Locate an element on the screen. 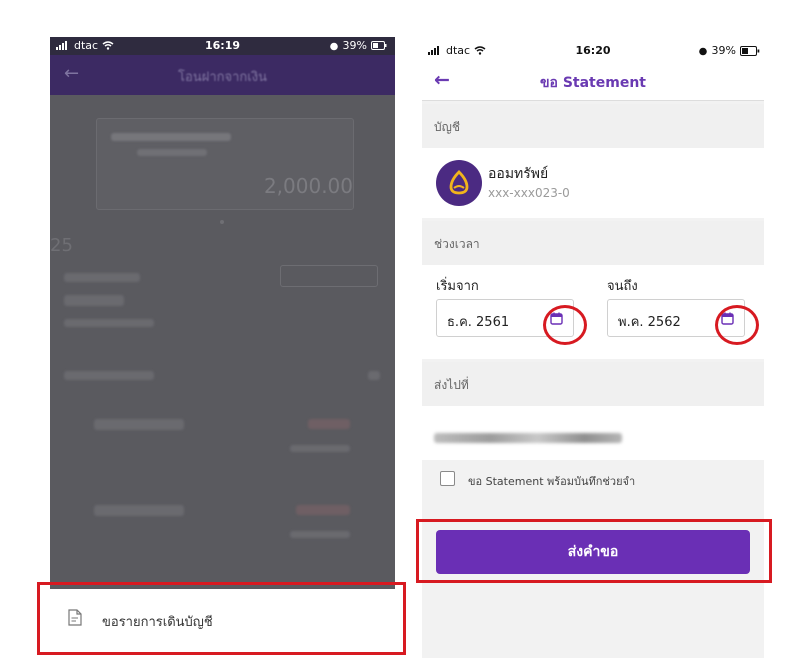  highlight-submit-button is located at coordinates (594, 551).